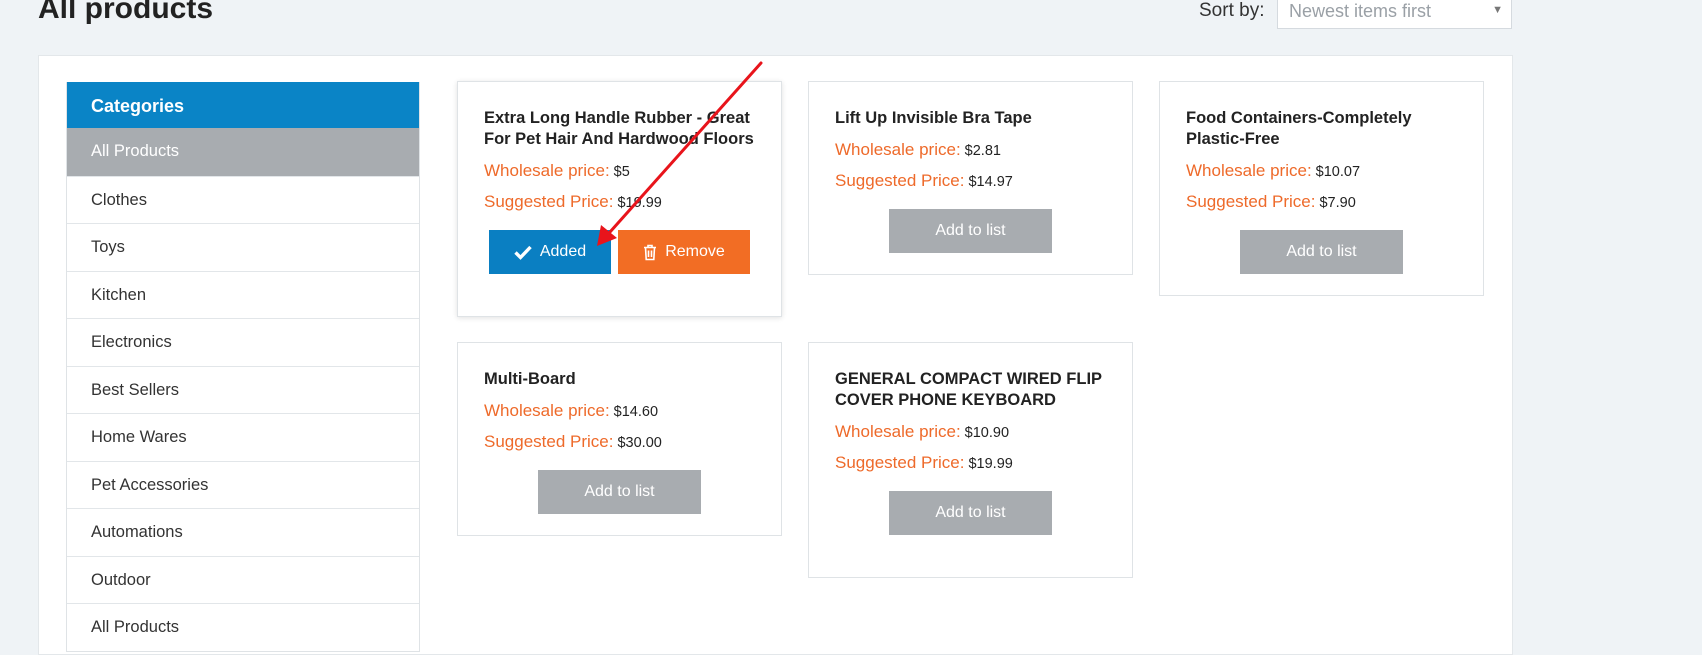 Image resolution: width=1702 pixels, height=655 pixels. I want to click on added-button: Added, so click(550, 252).